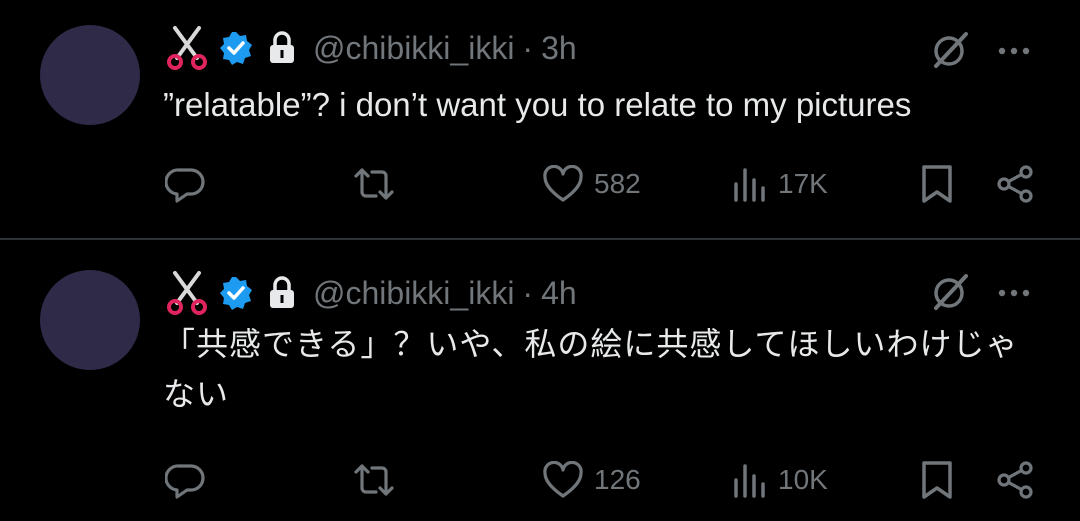 This screenshot has width=1080, height=521. What do you see at coordinates (617, 479) in the screenshot?
I see `like-count: 126` at bounding box center [617, 479].